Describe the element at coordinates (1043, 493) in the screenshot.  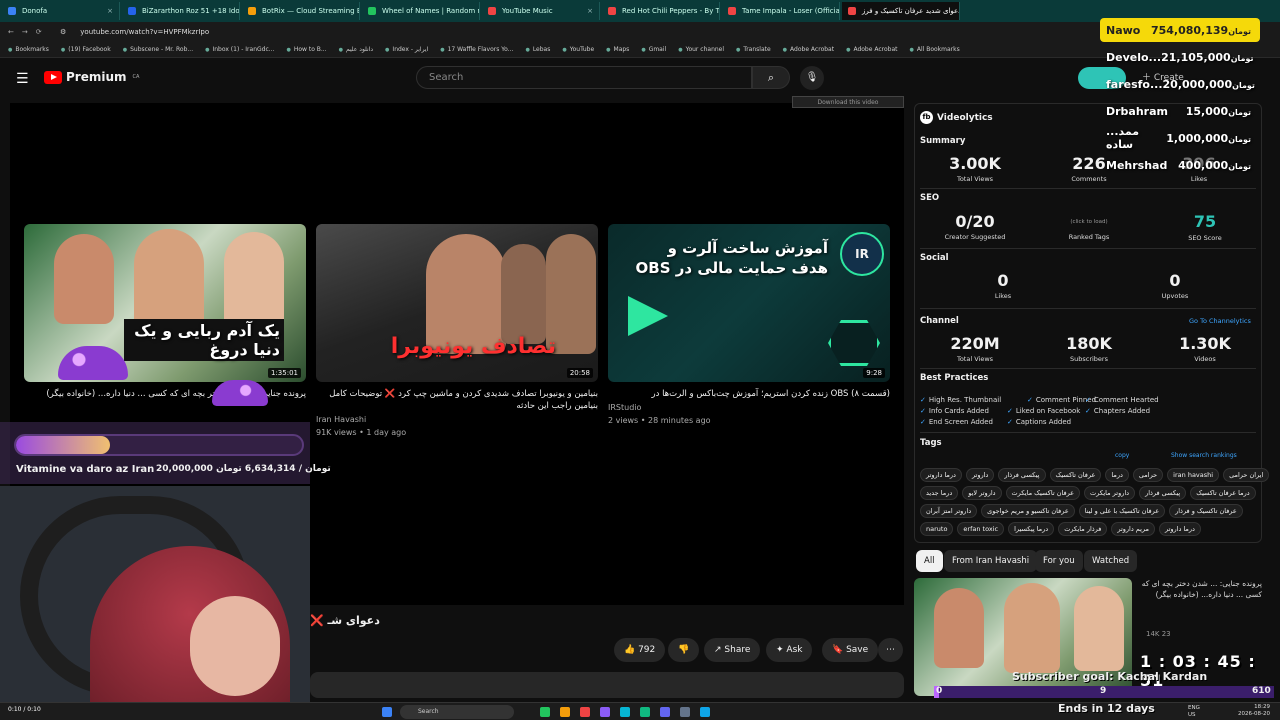
I see `tag-chip: عرفان تاکسیک مایکرت` at that location.